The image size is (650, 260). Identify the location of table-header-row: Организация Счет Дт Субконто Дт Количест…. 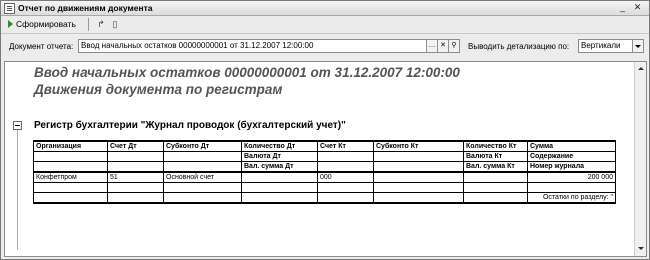
(324, 146).